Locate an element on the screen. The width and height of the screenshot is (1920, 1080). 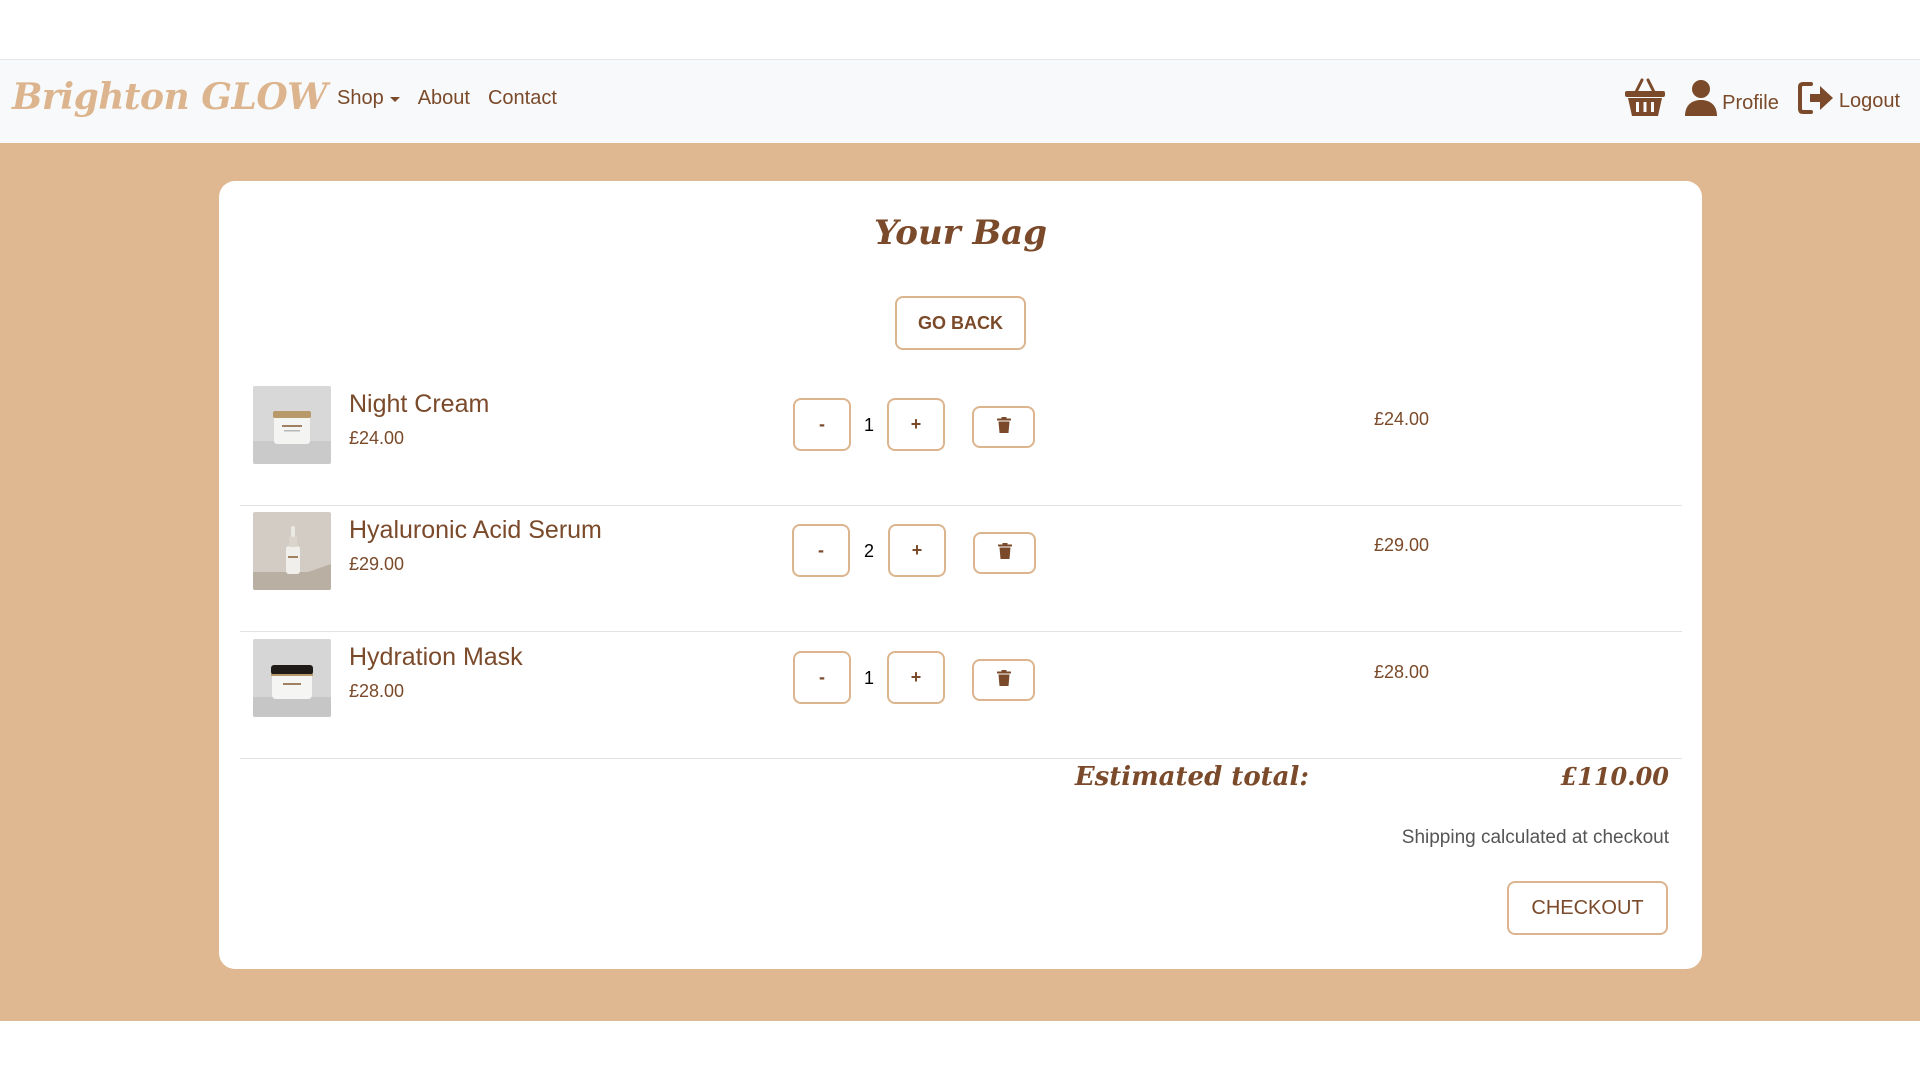
cart-item: Hydration Mask £28.00 - 1 + £28.00 is located at coordinates (961, 695).